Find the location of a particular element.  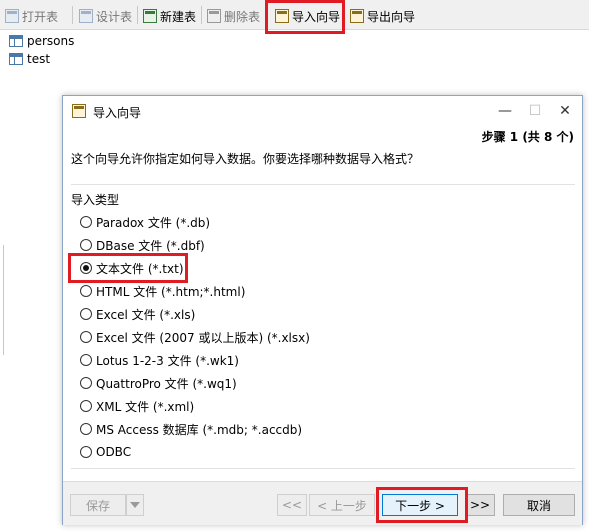

option-quattropro: QuattroPro 文件 (*.wq1) is located at coordinates (158, 383).